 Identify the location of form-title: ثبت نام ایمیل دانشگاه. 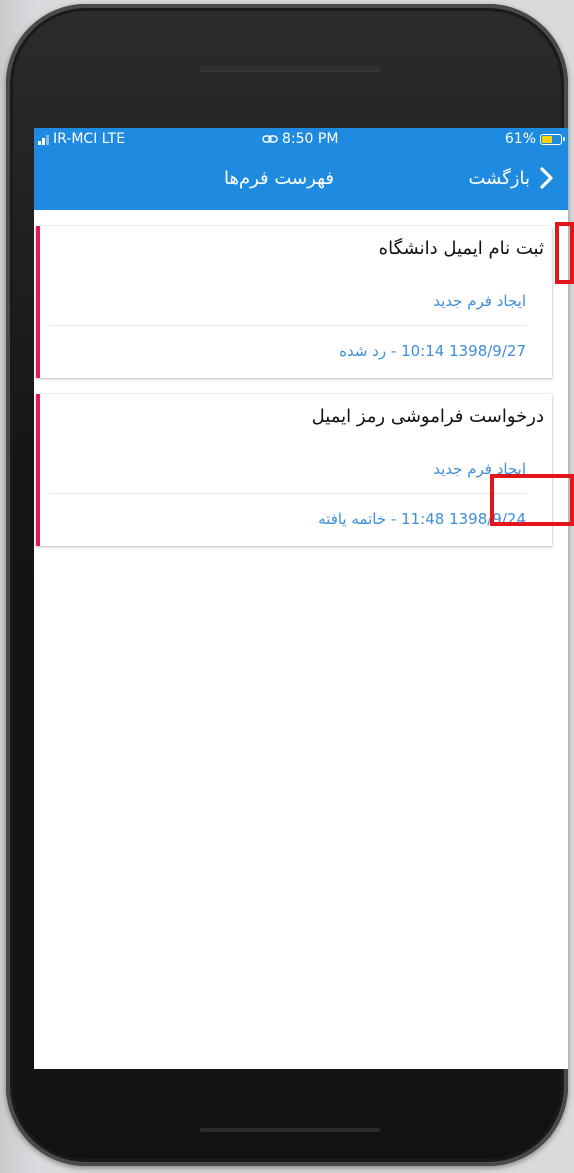
(461, 248).